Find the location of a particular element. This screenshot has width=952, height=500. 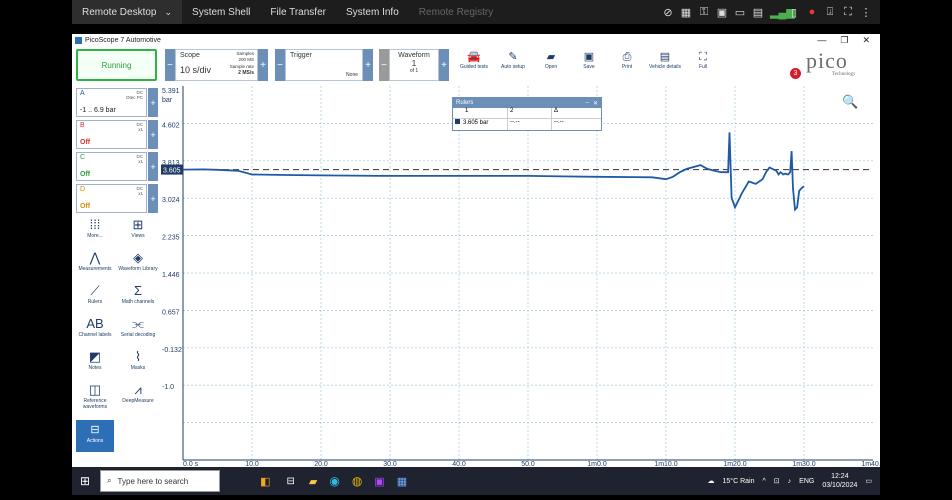

probe-text: Dtec PC is located at coordinates (134, 97).